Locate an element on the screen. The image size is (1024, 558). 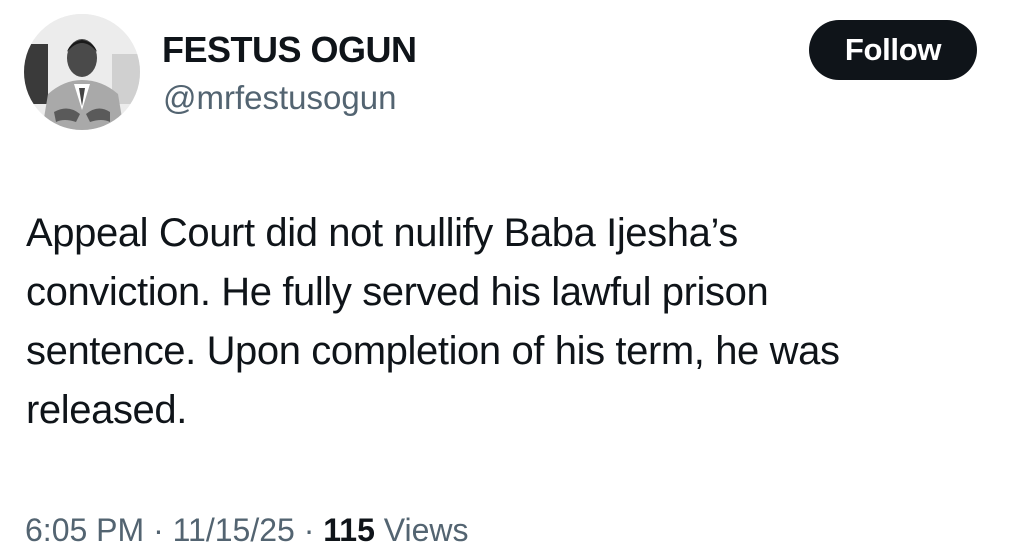
views-count: 115 is located at coordinates (349, 530).